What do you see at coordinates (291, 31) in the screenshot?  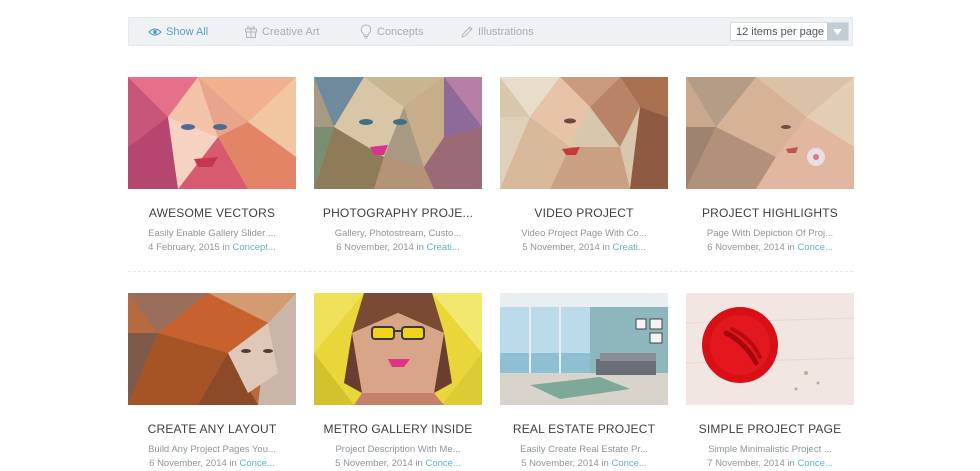 I see `filter-creative-art-label: Creative Art` at bounding box center [291, 31].